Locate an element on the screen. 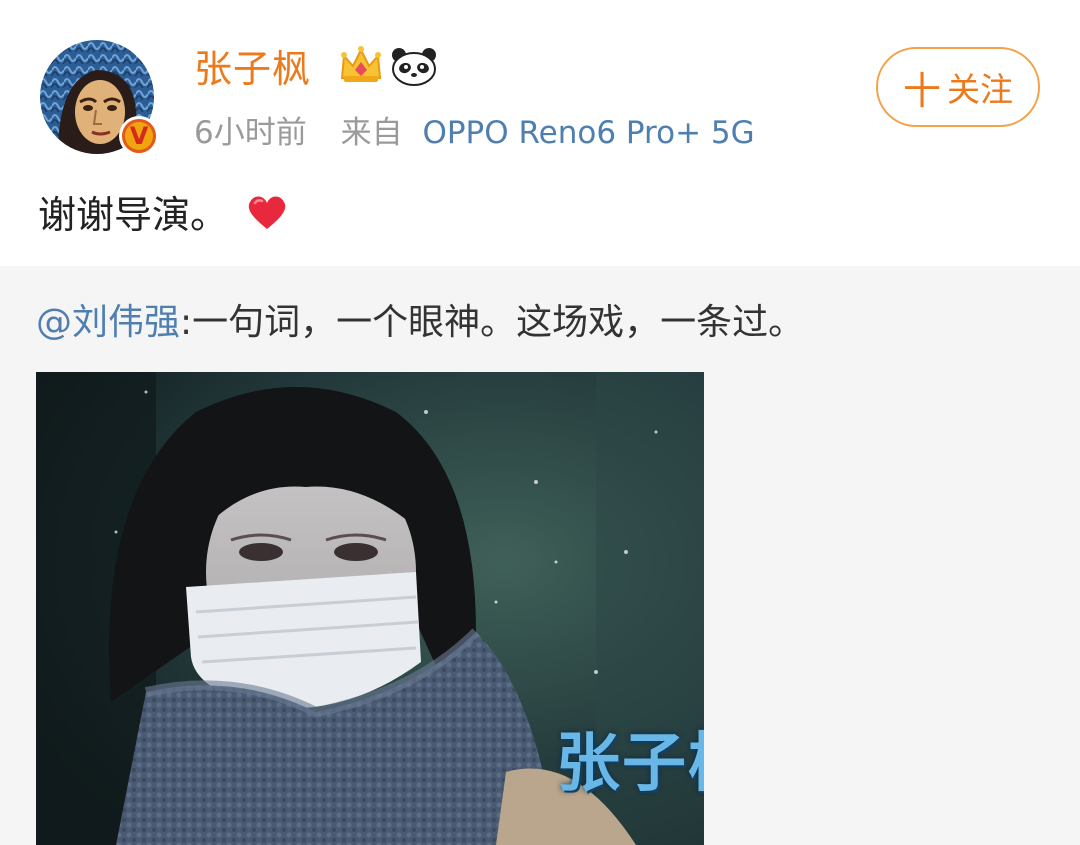 The height and width of the screenshot is (845, 1080). crown-icon is located at coordinates (361, 64).